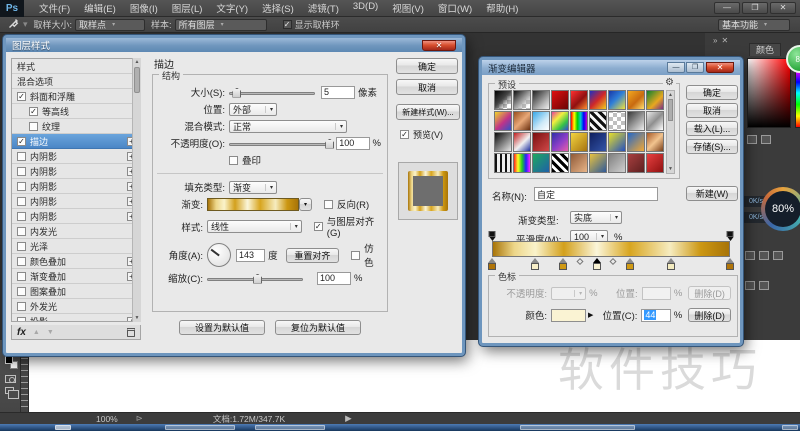 The width and height of the screenshot is (800, 431). Describe the element at coordinates (778, 255) in the screenshot. I see `trash-panel-icon` at that location.